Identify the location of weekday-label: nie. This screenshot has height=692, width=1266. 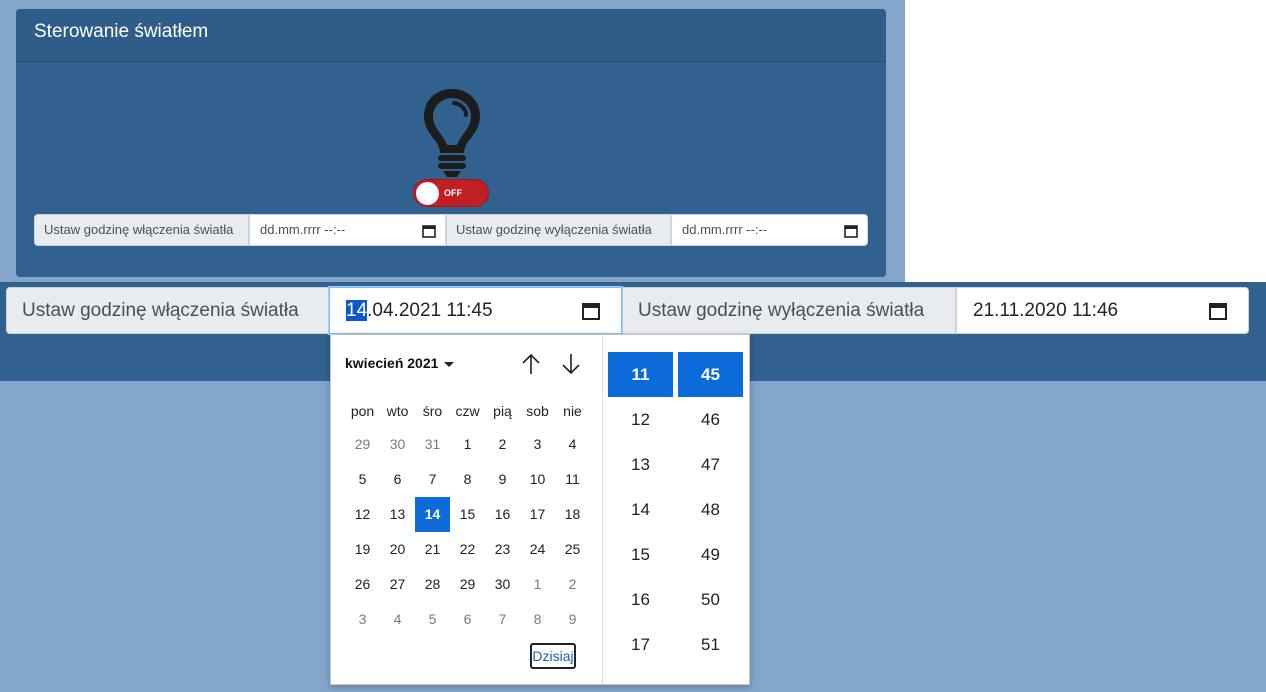
(572, 411).